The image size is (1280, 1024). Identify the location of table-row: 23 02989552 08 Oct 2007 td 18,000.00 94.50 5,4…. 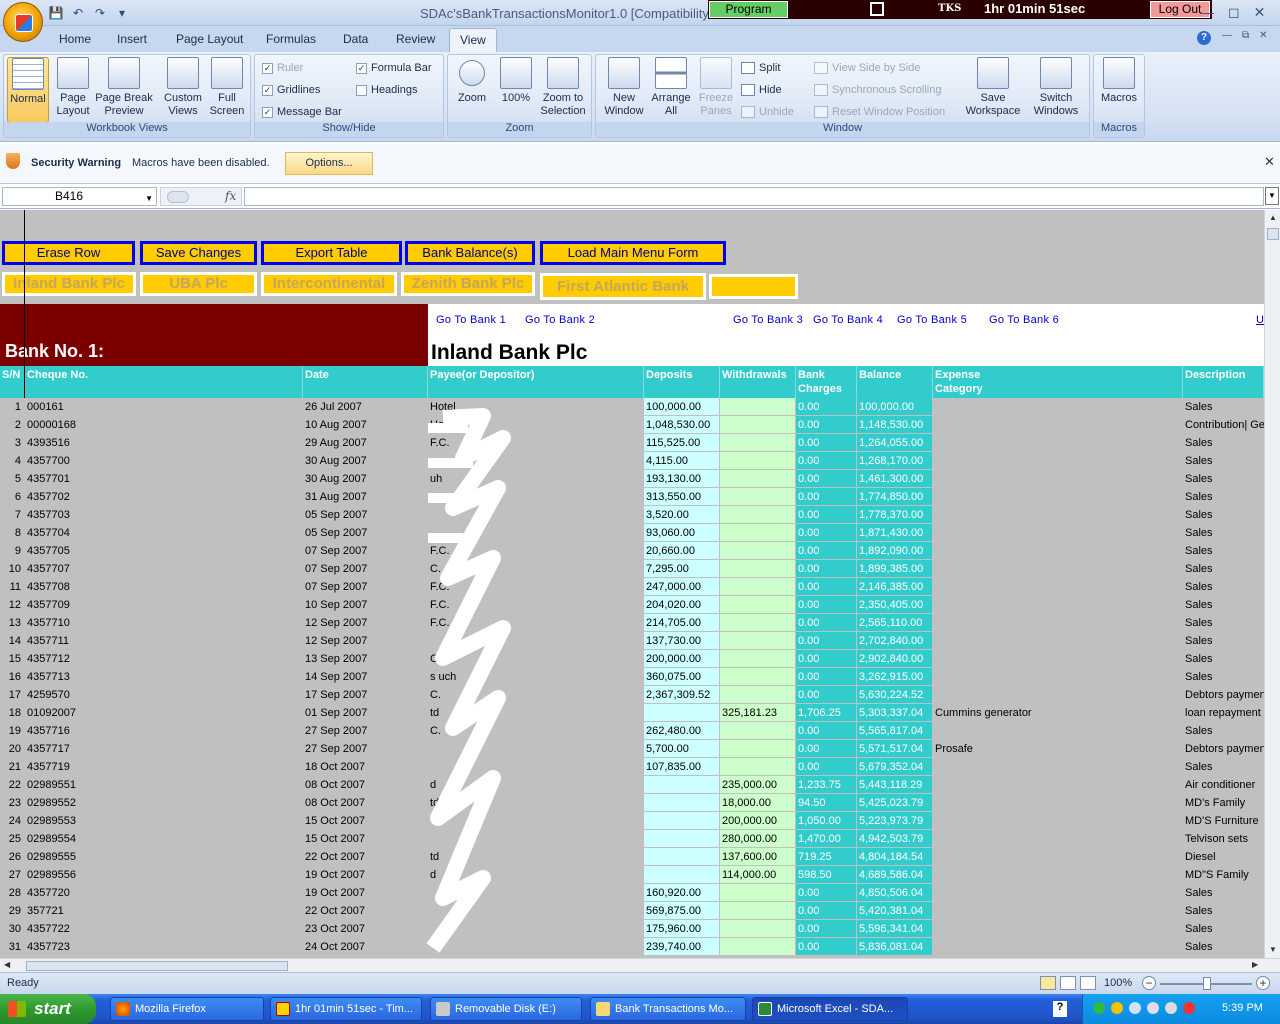
(632, 803).